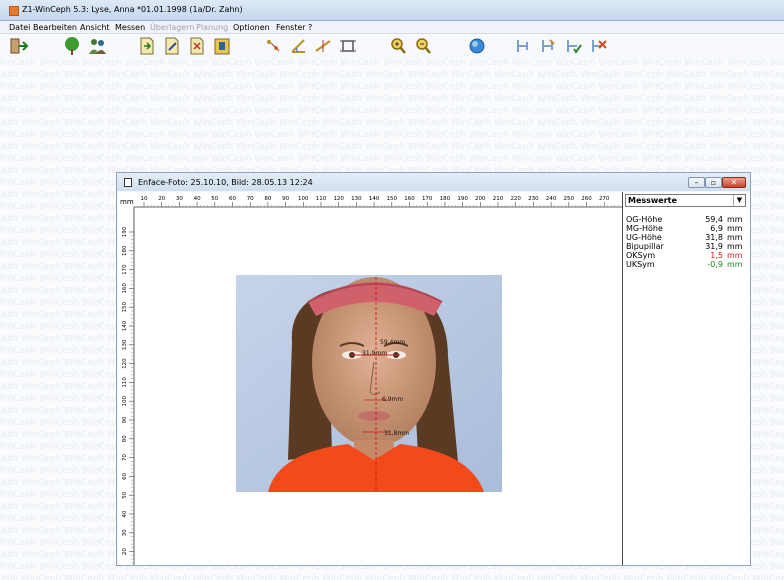 The width and height of the screenshot is (784, 580). I want to click on bipupillar-label: 31,9mm, so click(374, 353).